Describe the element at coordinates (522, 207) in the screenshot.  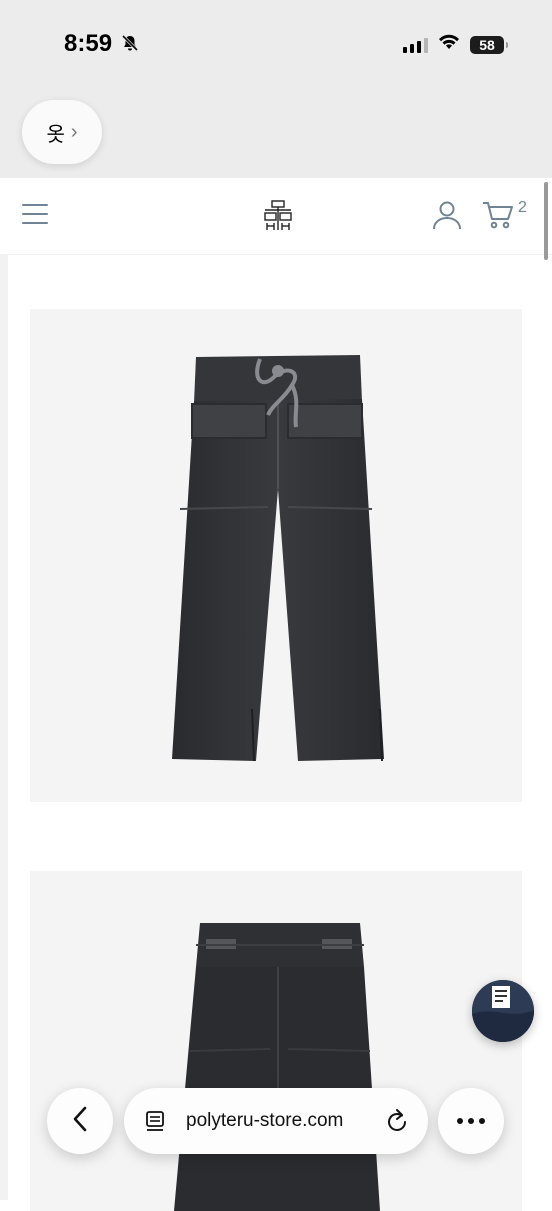
I see `cart-count-badge: 2` at that location.